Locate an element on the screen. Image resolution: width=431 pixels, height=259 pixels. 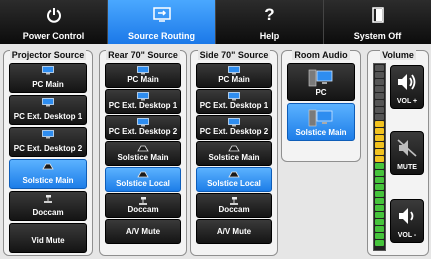
side-source-button: PC Ext. Desktop 1 is located at coordinates (234, 101).